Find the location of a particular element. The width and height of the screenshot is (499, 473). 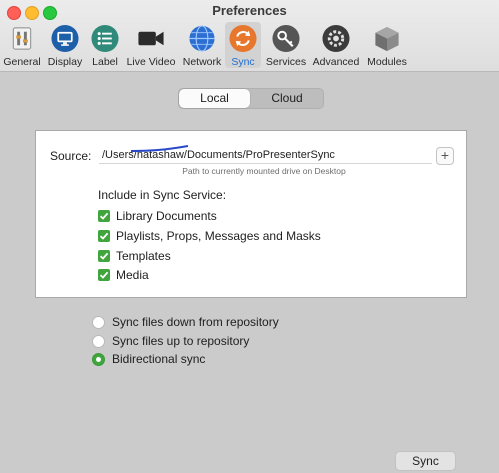

checkbox-label: Media is located at coordinates (132, 275).